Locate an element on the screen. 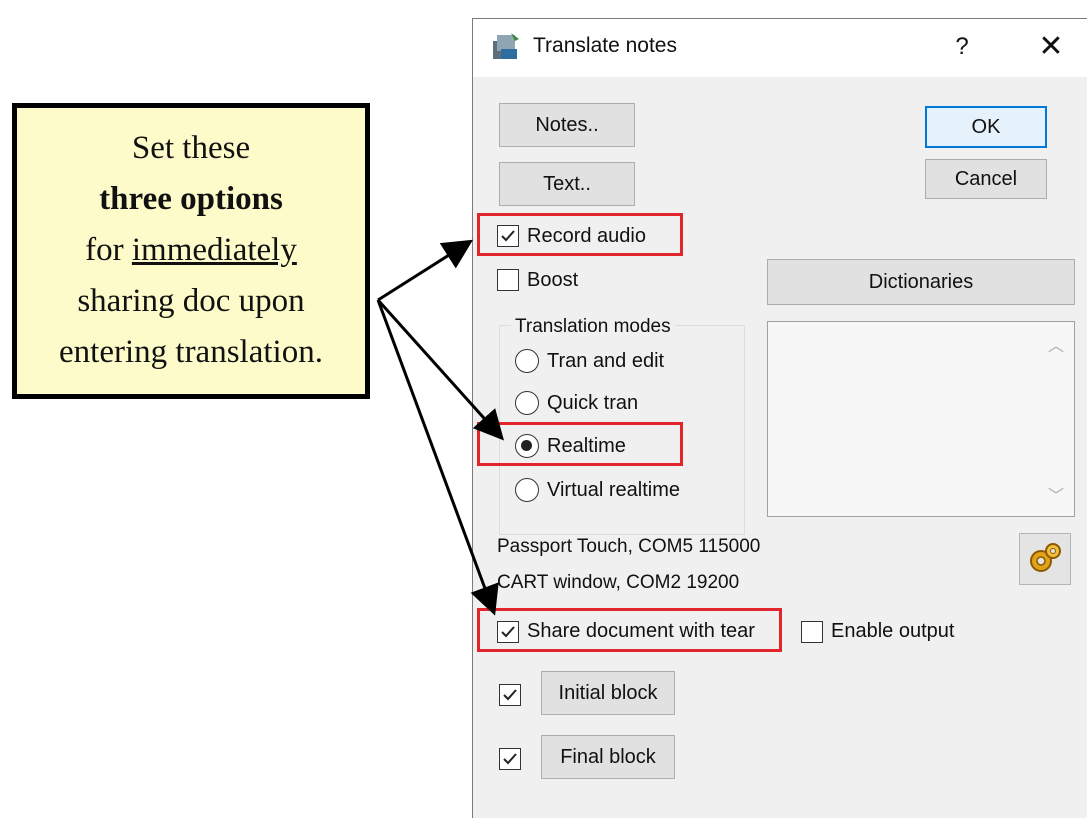  final-block-checkbox is located at coordinates (510, 759).